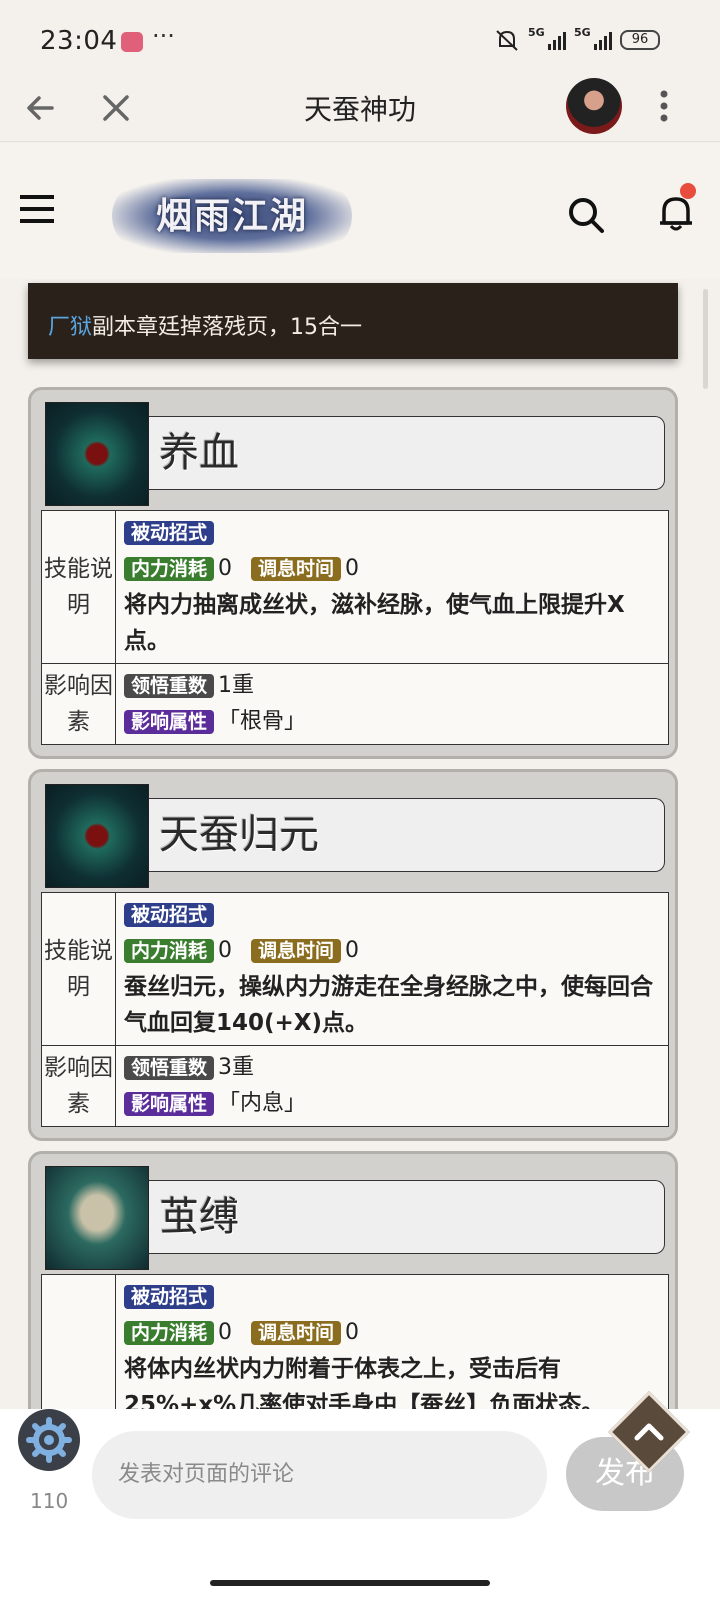  What do you see at coordinates (392, 1086) in the screenshot?
I see `influence-cell: 领悟重数 3重 影响属性 「内息」` at bounding box center [392, 1086].